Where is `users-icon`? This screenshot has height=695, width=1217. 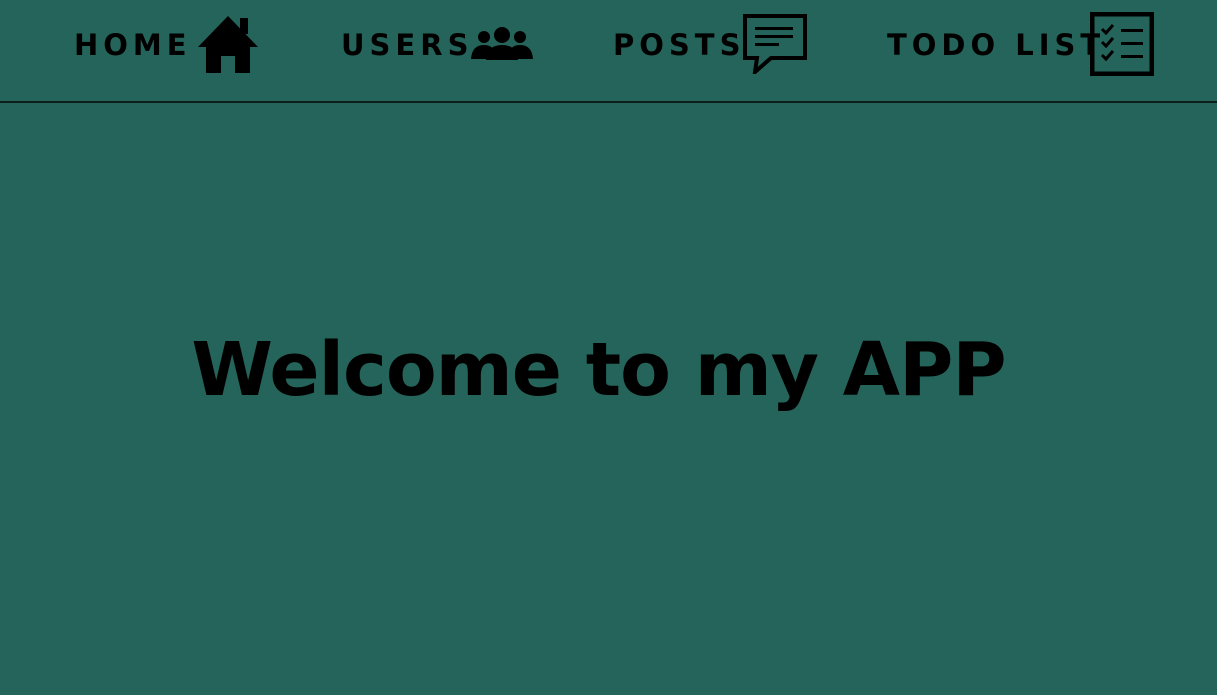
users-icon is located at coordinates (502, 44).